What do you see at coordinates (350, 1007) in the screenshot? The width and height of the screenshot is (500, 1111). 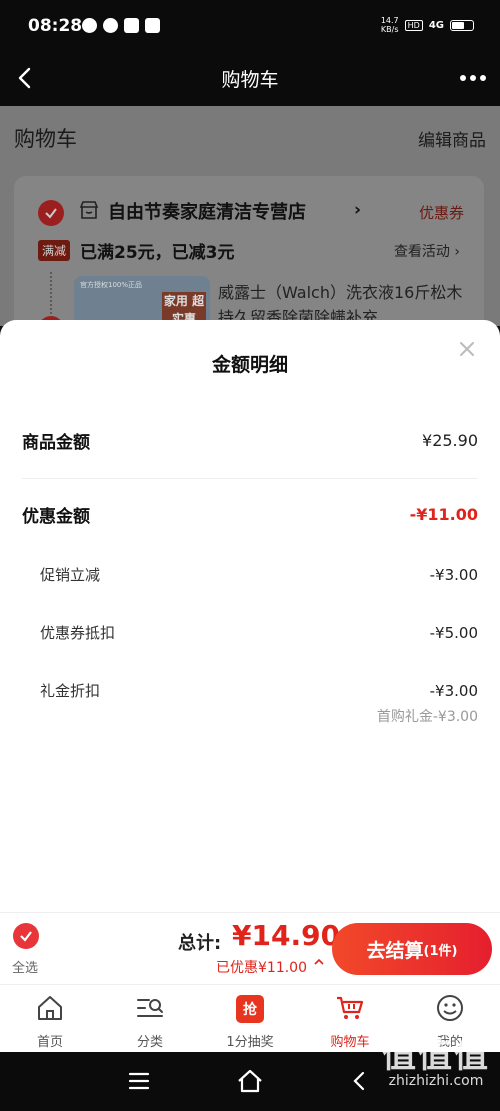 I see `cart-icon` at bounding box center [350, 1007].